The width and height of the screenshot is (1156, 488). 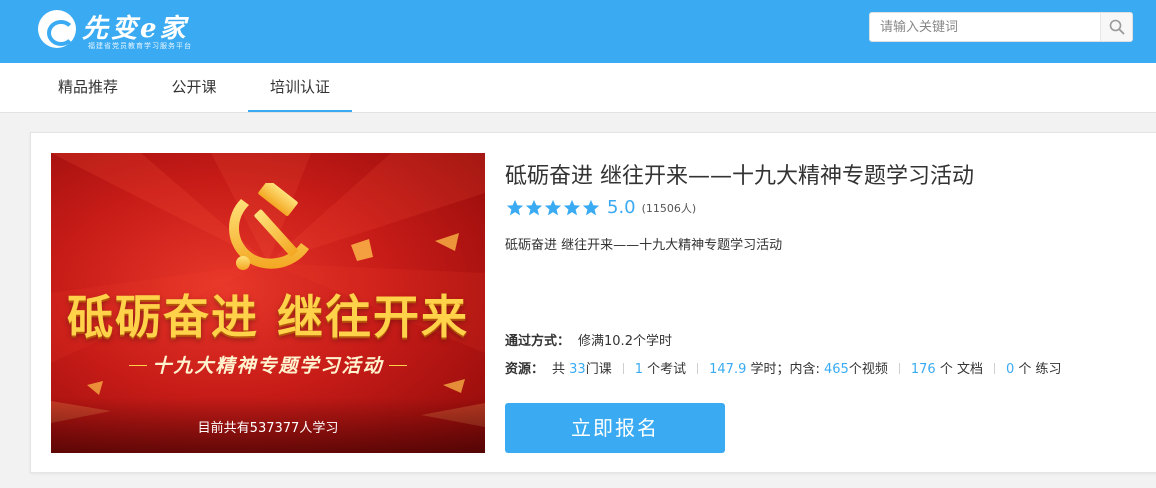 I want to click on cover-decoration-line, so click(x=398, y=365).